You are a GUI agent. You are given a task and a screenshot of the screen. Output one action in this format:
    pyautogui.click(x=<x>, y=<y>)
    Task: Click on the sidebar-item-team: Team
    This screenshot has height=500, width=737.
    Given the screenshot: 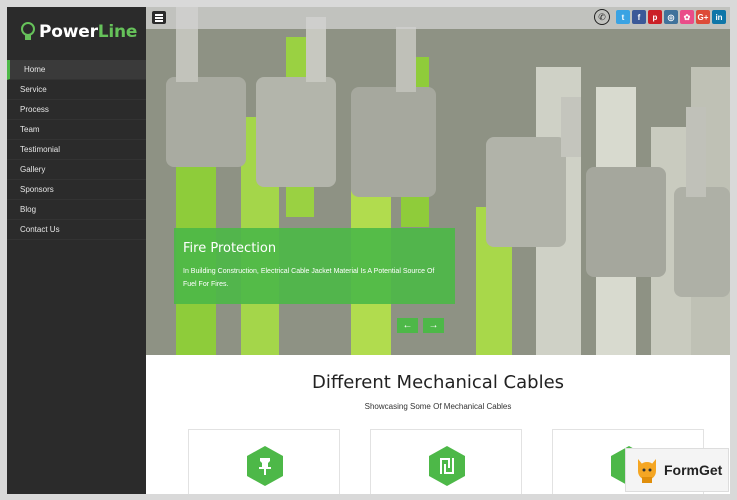 What is the action you would take?
    pyautogui.click(x=76, y=130)
    